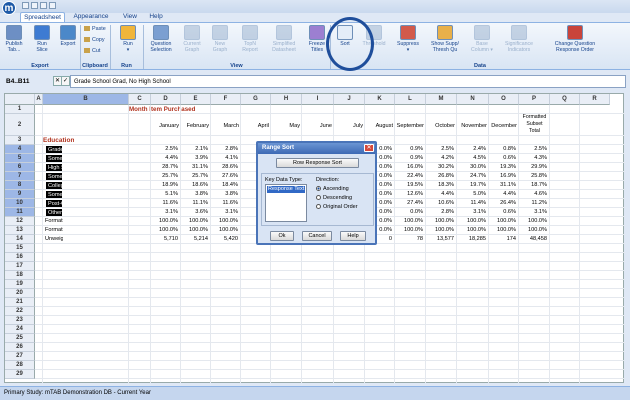  I want to click on row-header-10: 10, so click(20, 203).